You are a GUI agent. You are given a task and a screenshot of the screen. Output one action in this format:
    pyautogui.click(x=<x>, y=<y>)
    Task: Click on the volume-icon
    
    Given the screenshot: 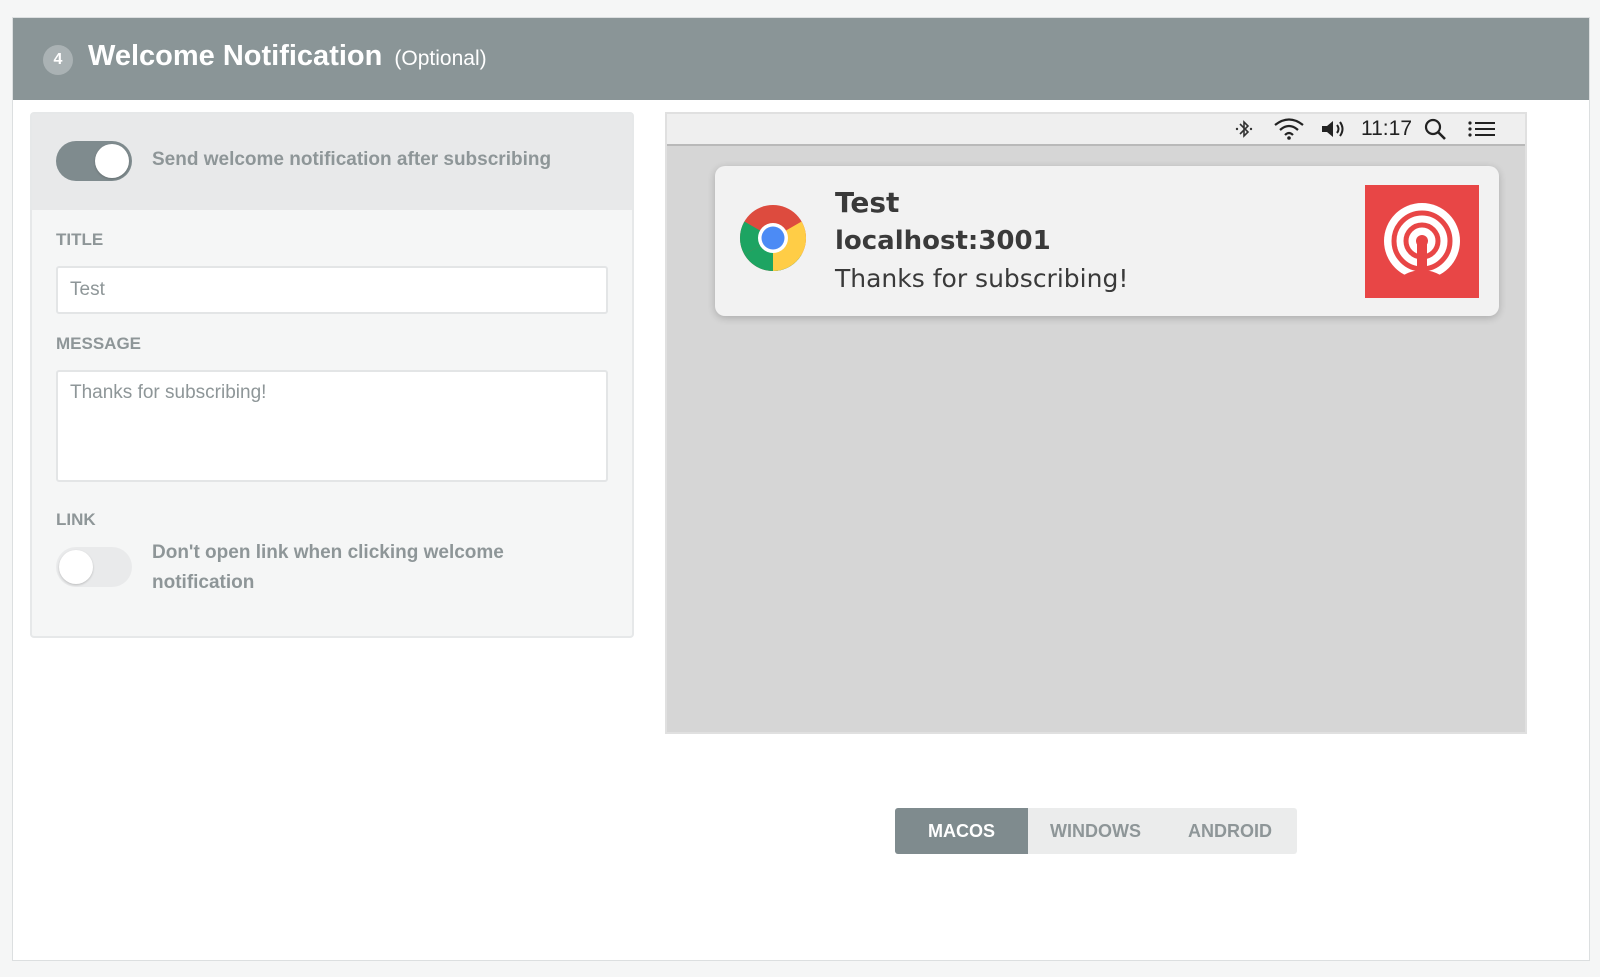 What is the action you would take?
    pyautogui.click(x=1333, y=129)
    